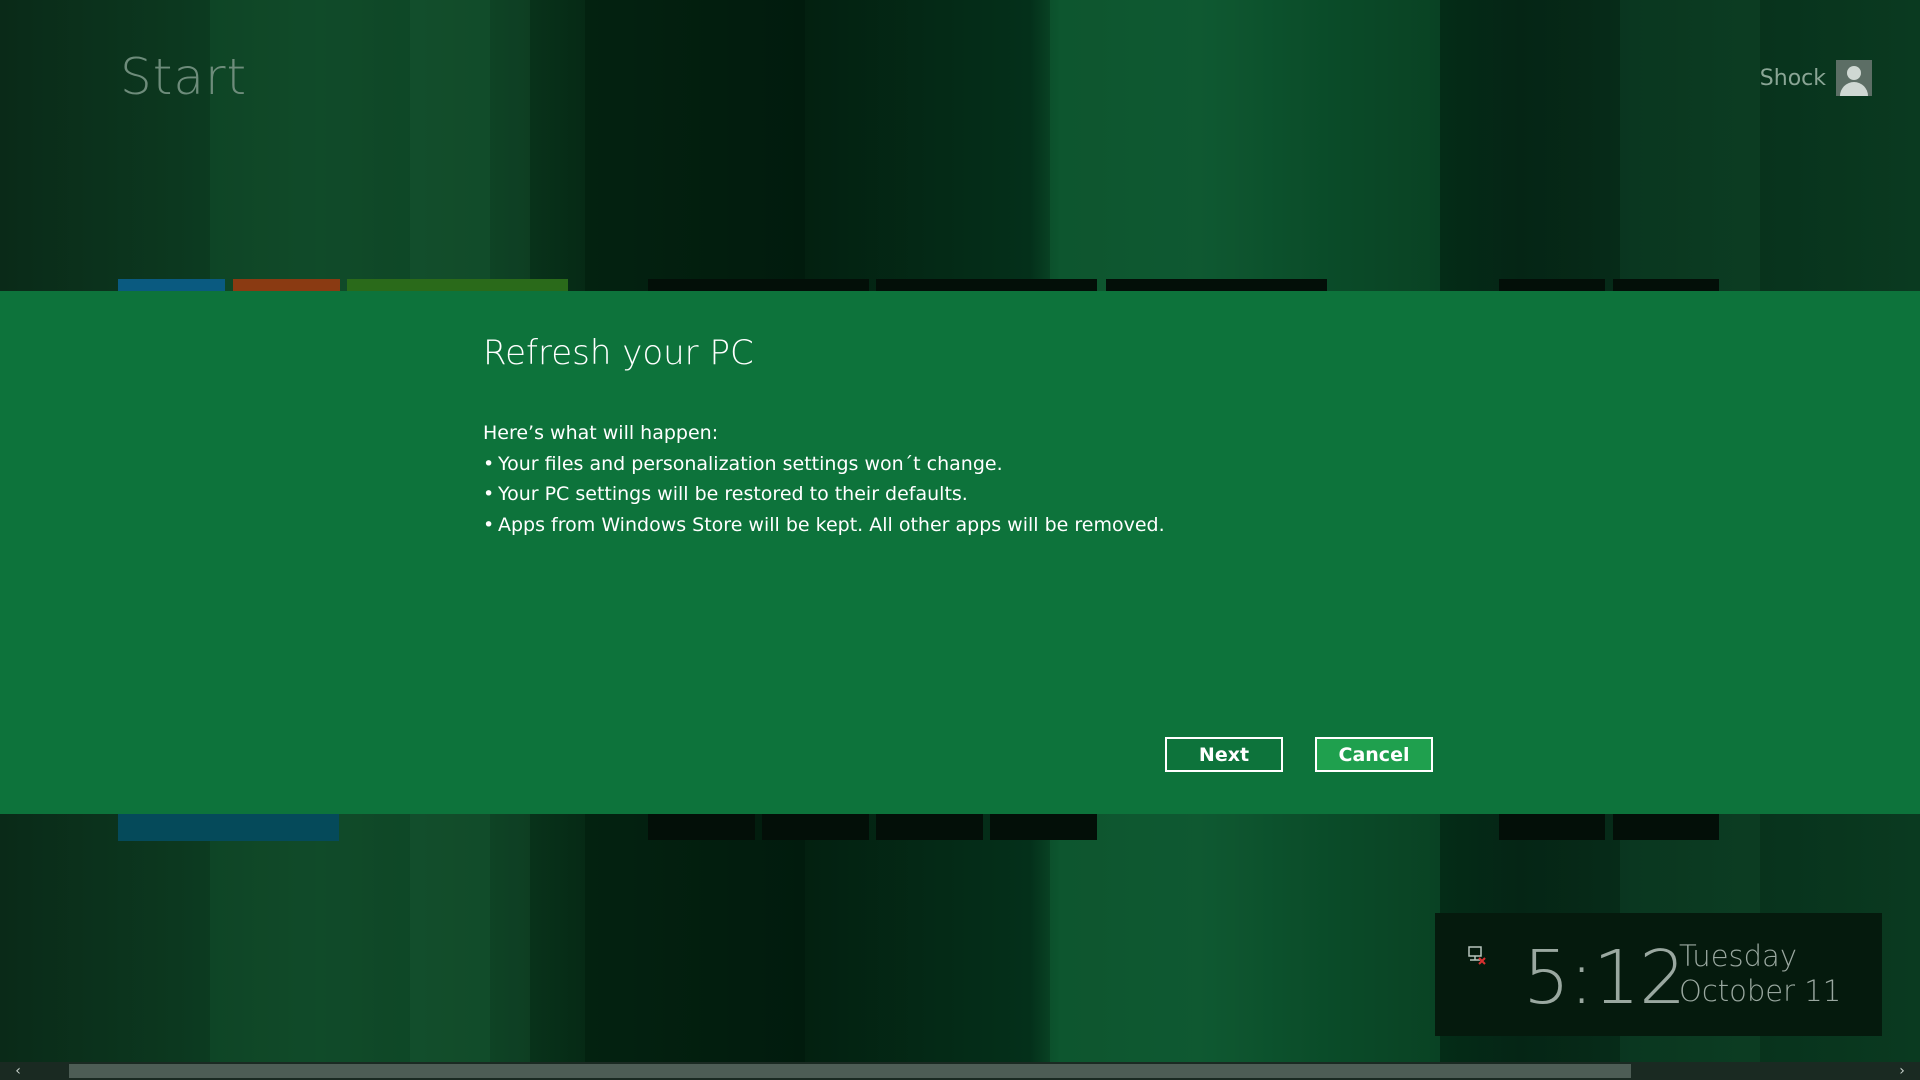 Image resolution: width=1920 pixels, height=1080 pixels. What do you see at coordinates (1477, 955) in the screenshot?
I see `network-status-icon` at bounding box center [1477, 955].